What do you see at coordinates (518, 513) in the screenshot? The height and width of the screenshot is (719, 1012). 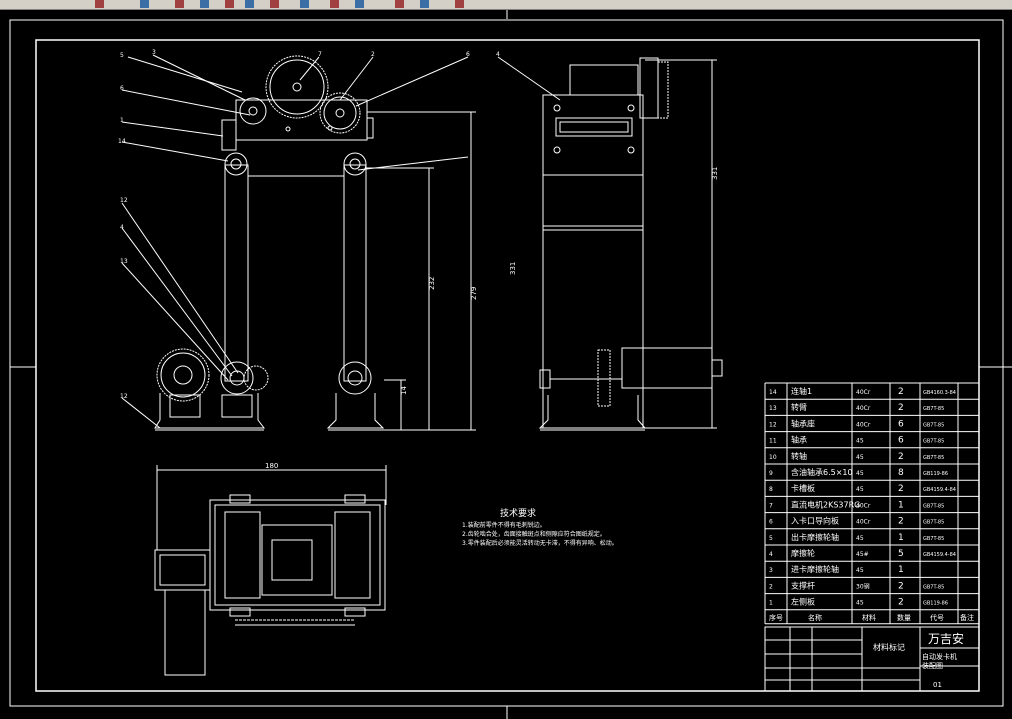 I see `tech-requirements-title: 技术要求` at bounding box center [518, 513].